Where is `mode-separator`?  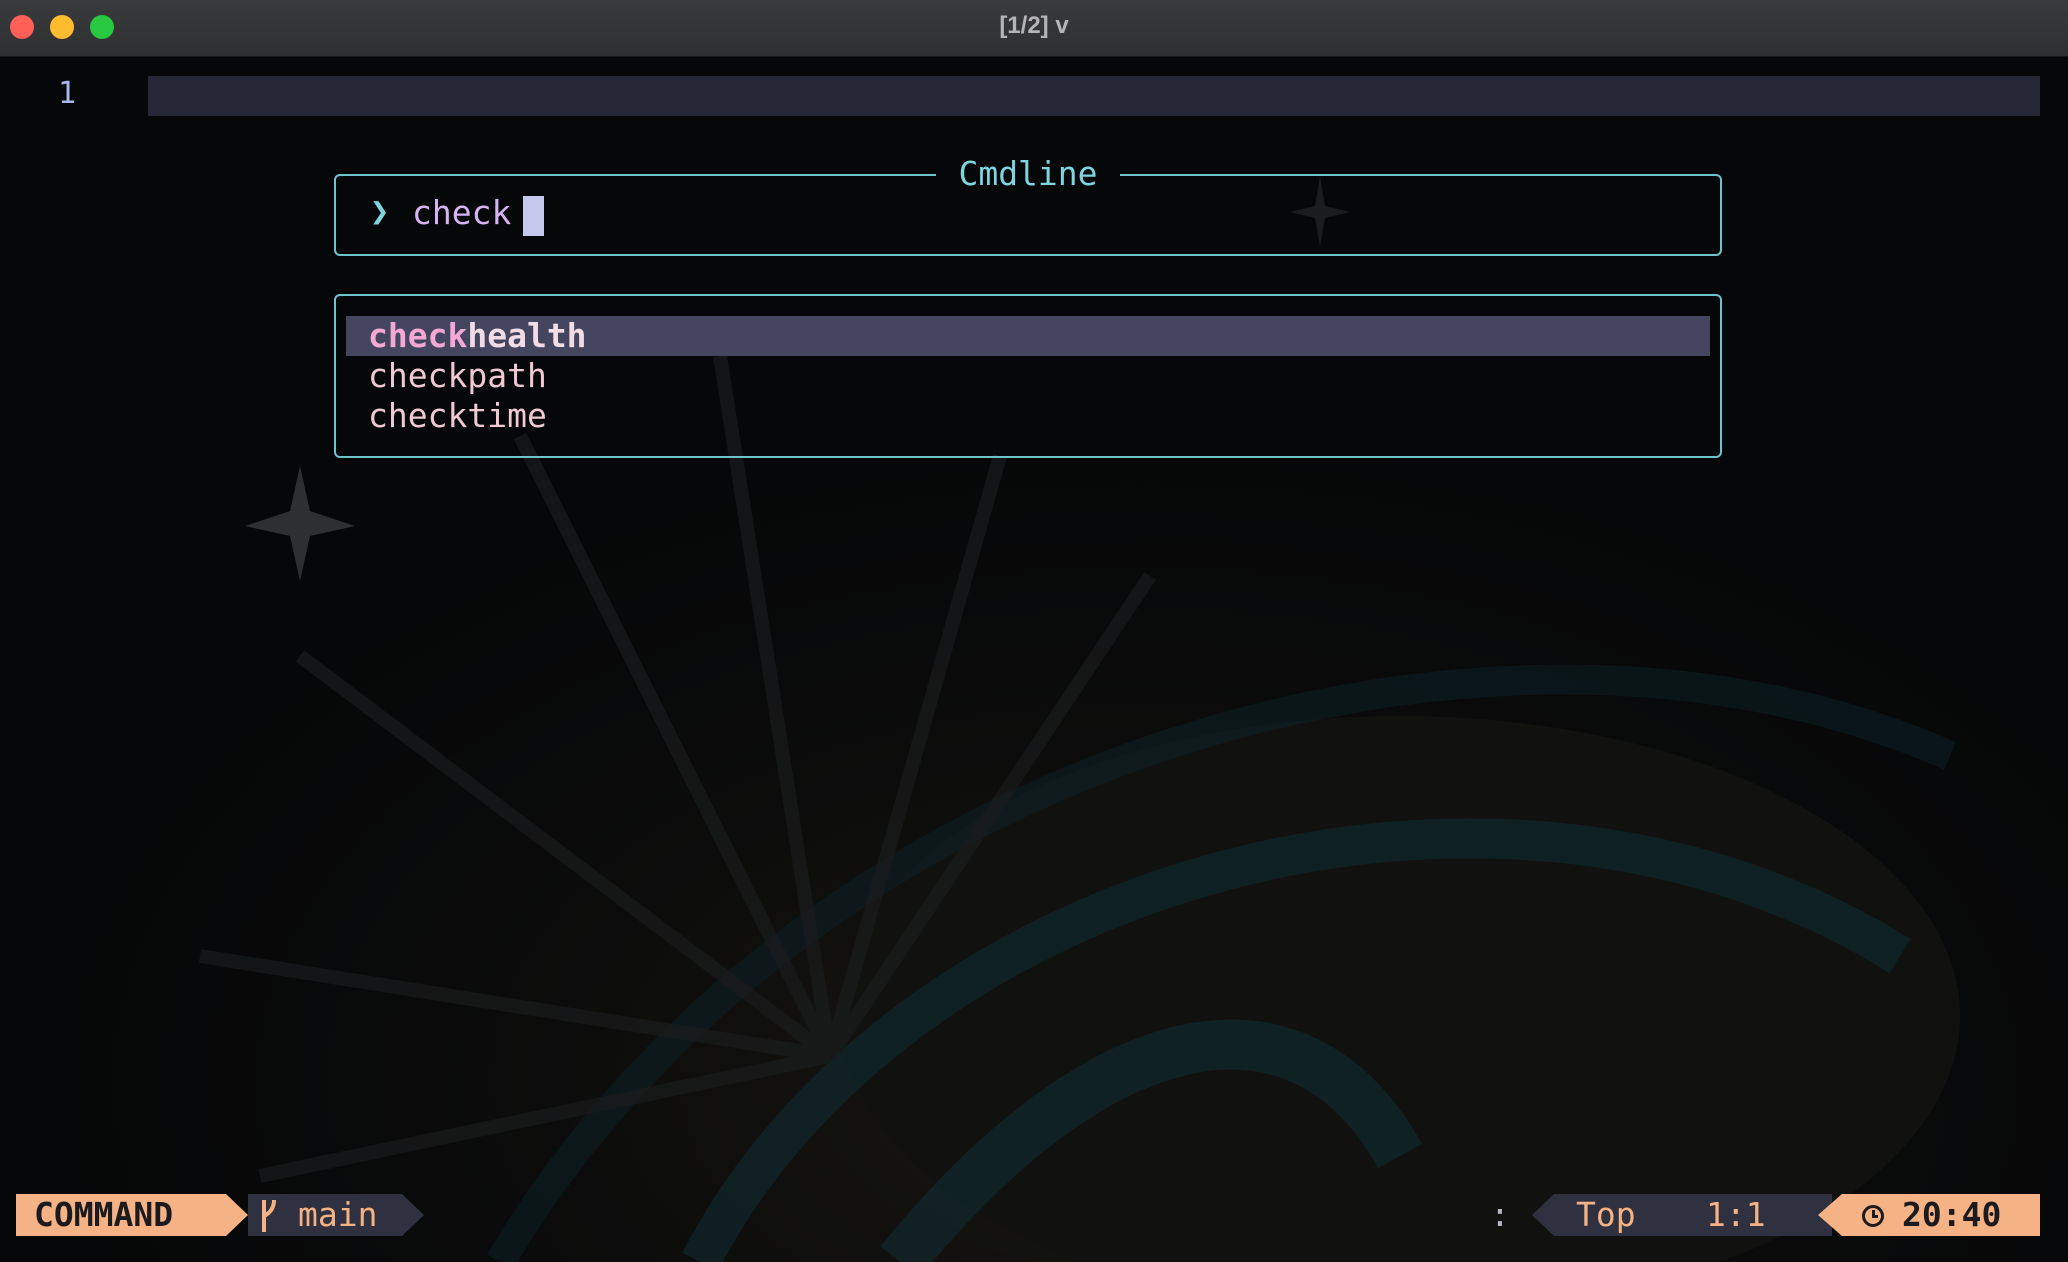
mode-separator is located at coordinates (237, 1215).